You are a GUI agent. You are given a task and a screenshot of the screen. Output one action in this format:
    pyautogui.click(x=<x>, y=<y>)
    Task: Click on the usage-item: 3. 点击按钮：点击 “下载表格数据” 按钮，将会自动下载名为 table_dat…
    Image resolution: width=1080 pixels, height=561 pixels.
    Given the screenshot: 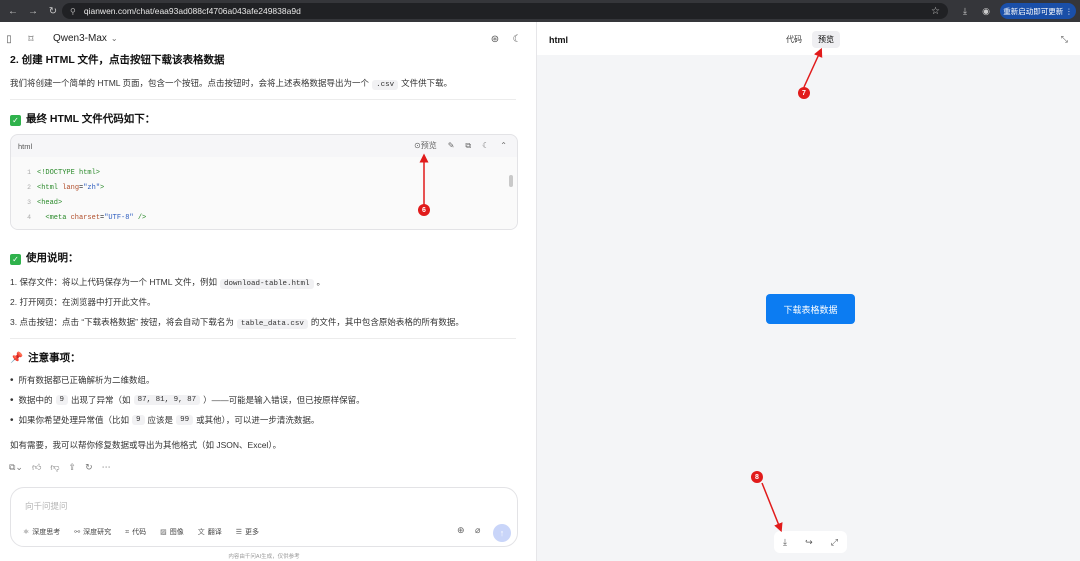 What is the action you would take?
    pyautogui.click(x=237, y=322)
    